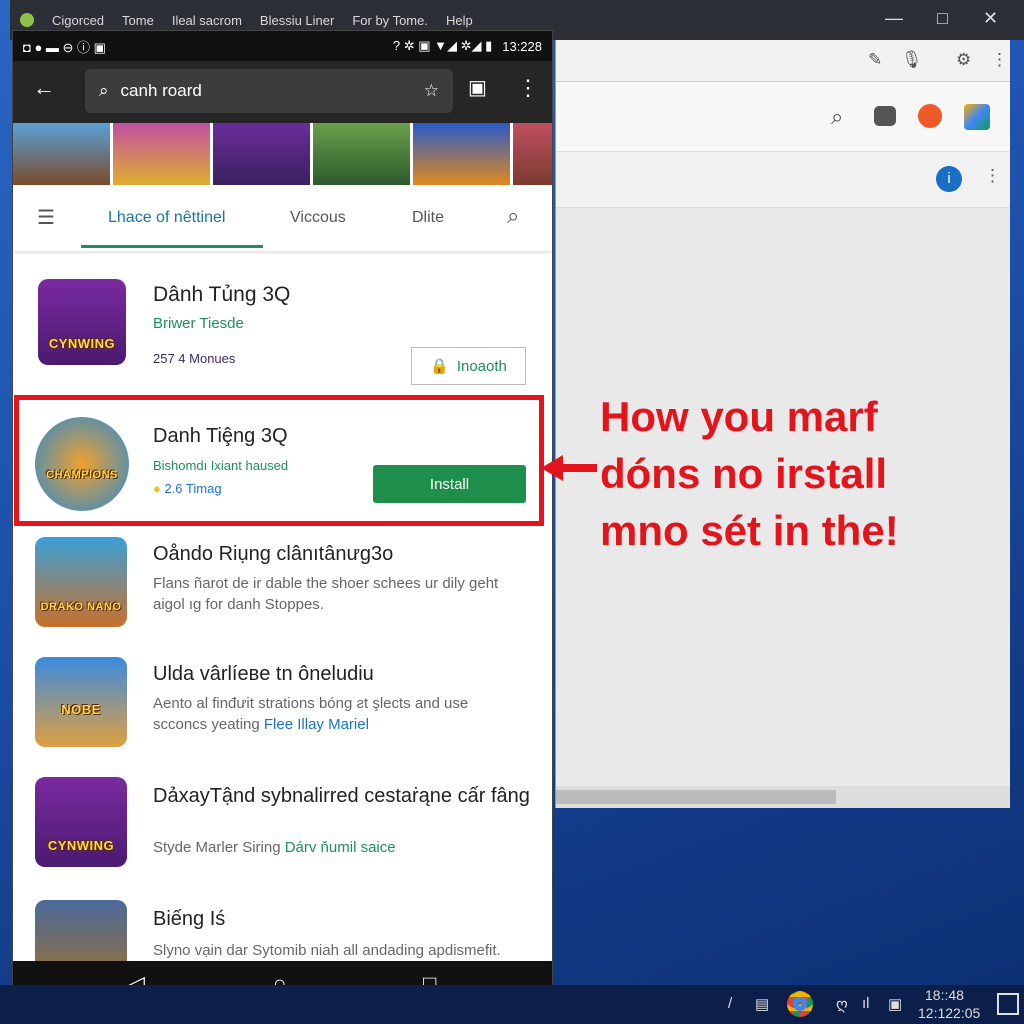 The image size is (1024, 1024). Describe the element at coordinates (282, 46) in the screenshot. I see `status-bar: ◘ ● ▬ ⊖ ⓘ ▣ ? ✲ ▣ ▼◢ ✲◢ ▮ 13:228` at that location.